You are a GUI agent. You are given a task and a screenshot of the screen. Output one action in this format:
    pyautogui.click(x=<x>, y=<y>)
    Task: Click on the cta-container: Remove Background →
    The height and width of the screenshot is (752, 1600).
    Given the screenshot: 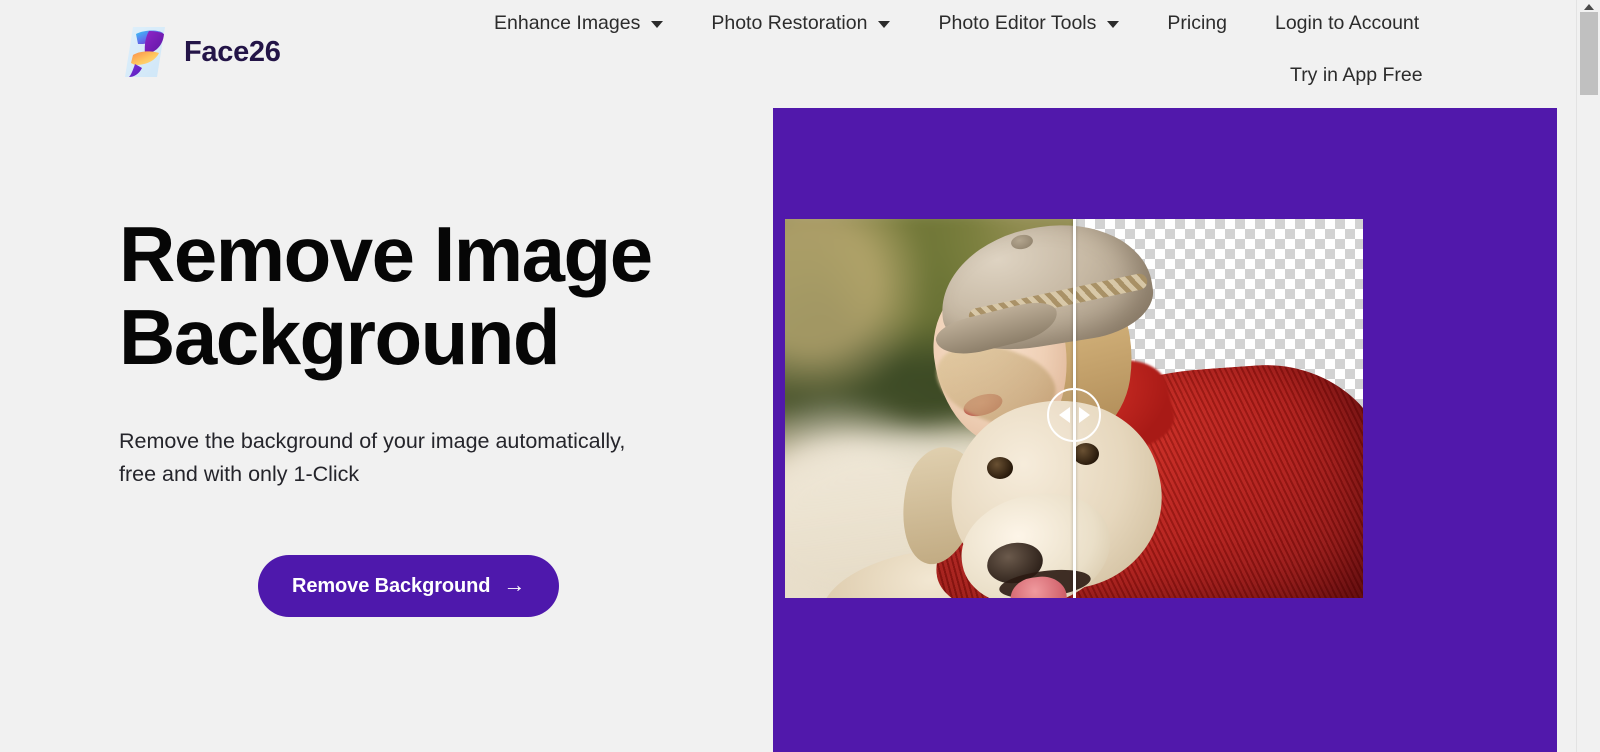 What is the action you would take?
    pyautogui.click(x=508, y=586)
    